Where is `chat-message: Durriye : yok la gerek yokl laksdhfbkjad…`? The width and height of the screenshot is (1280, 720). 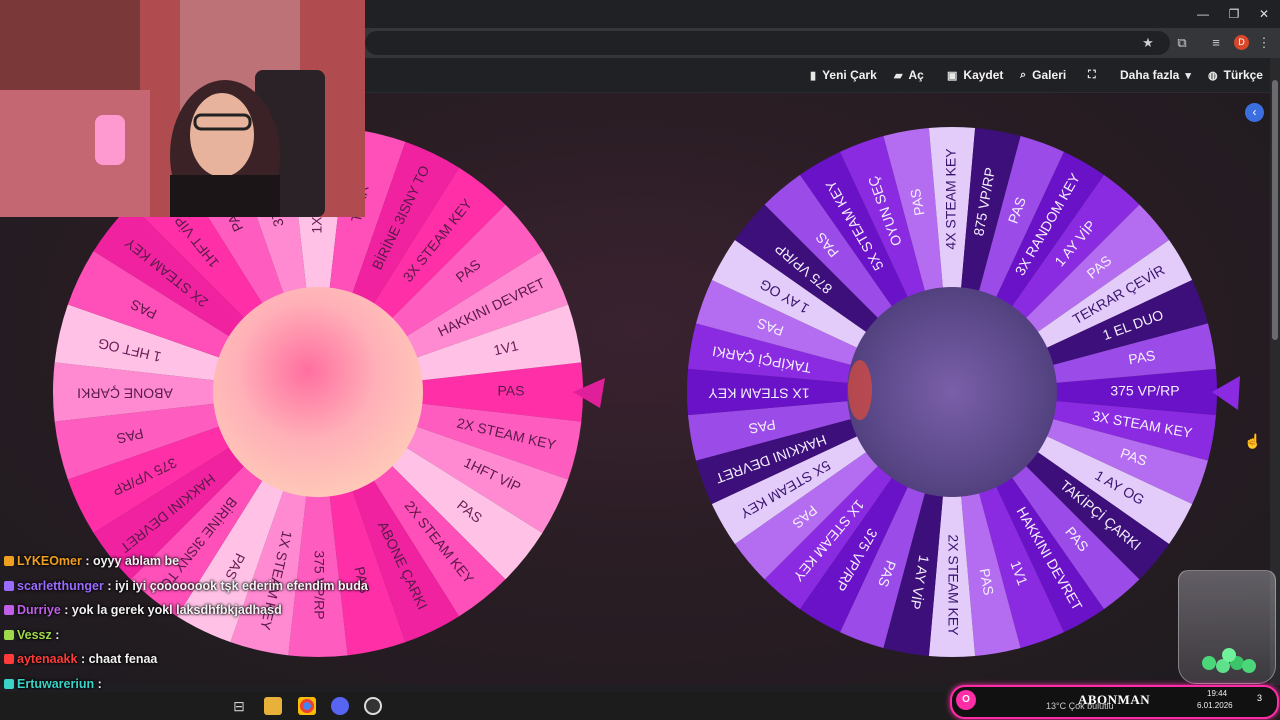
chat-message: Durriye : yok la gerek yokl laksdhfbkjad… is located at coordinates (143, 610).